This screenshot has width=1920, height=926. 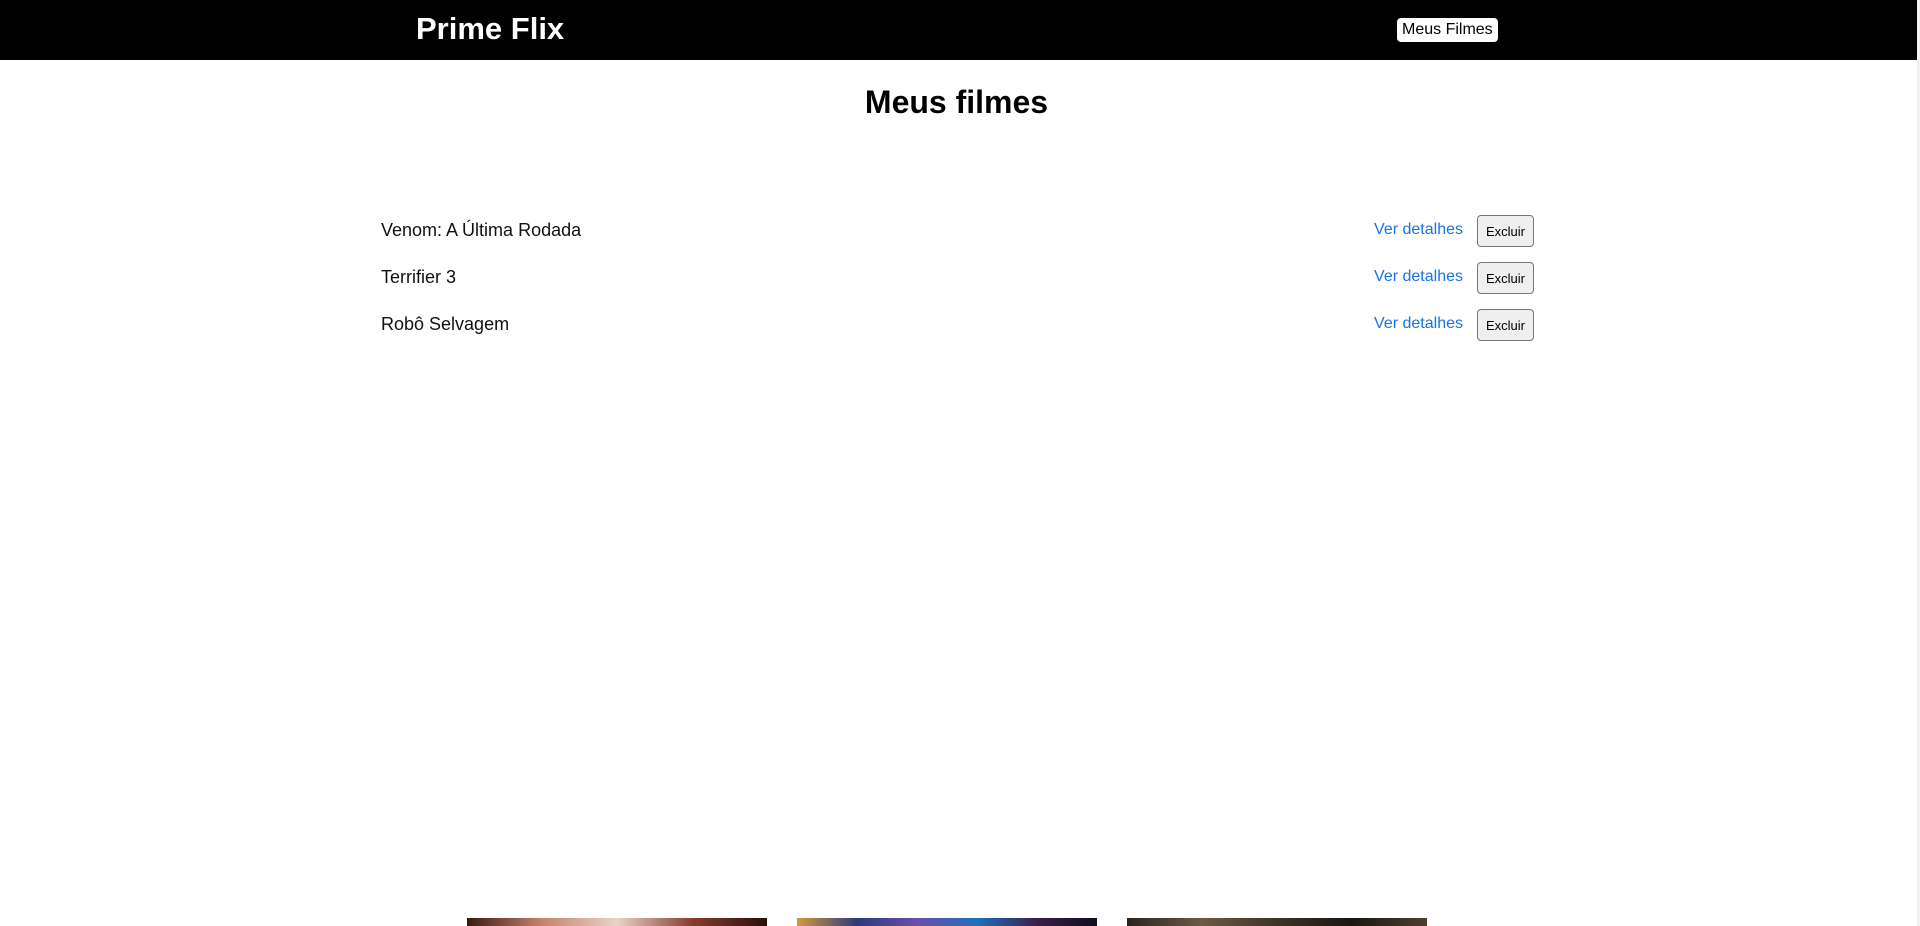 What do you see at coordinates (419, 277) in the screenshot?
I see `movie-title: Terrifier 3` at bounding box center [419, 277].